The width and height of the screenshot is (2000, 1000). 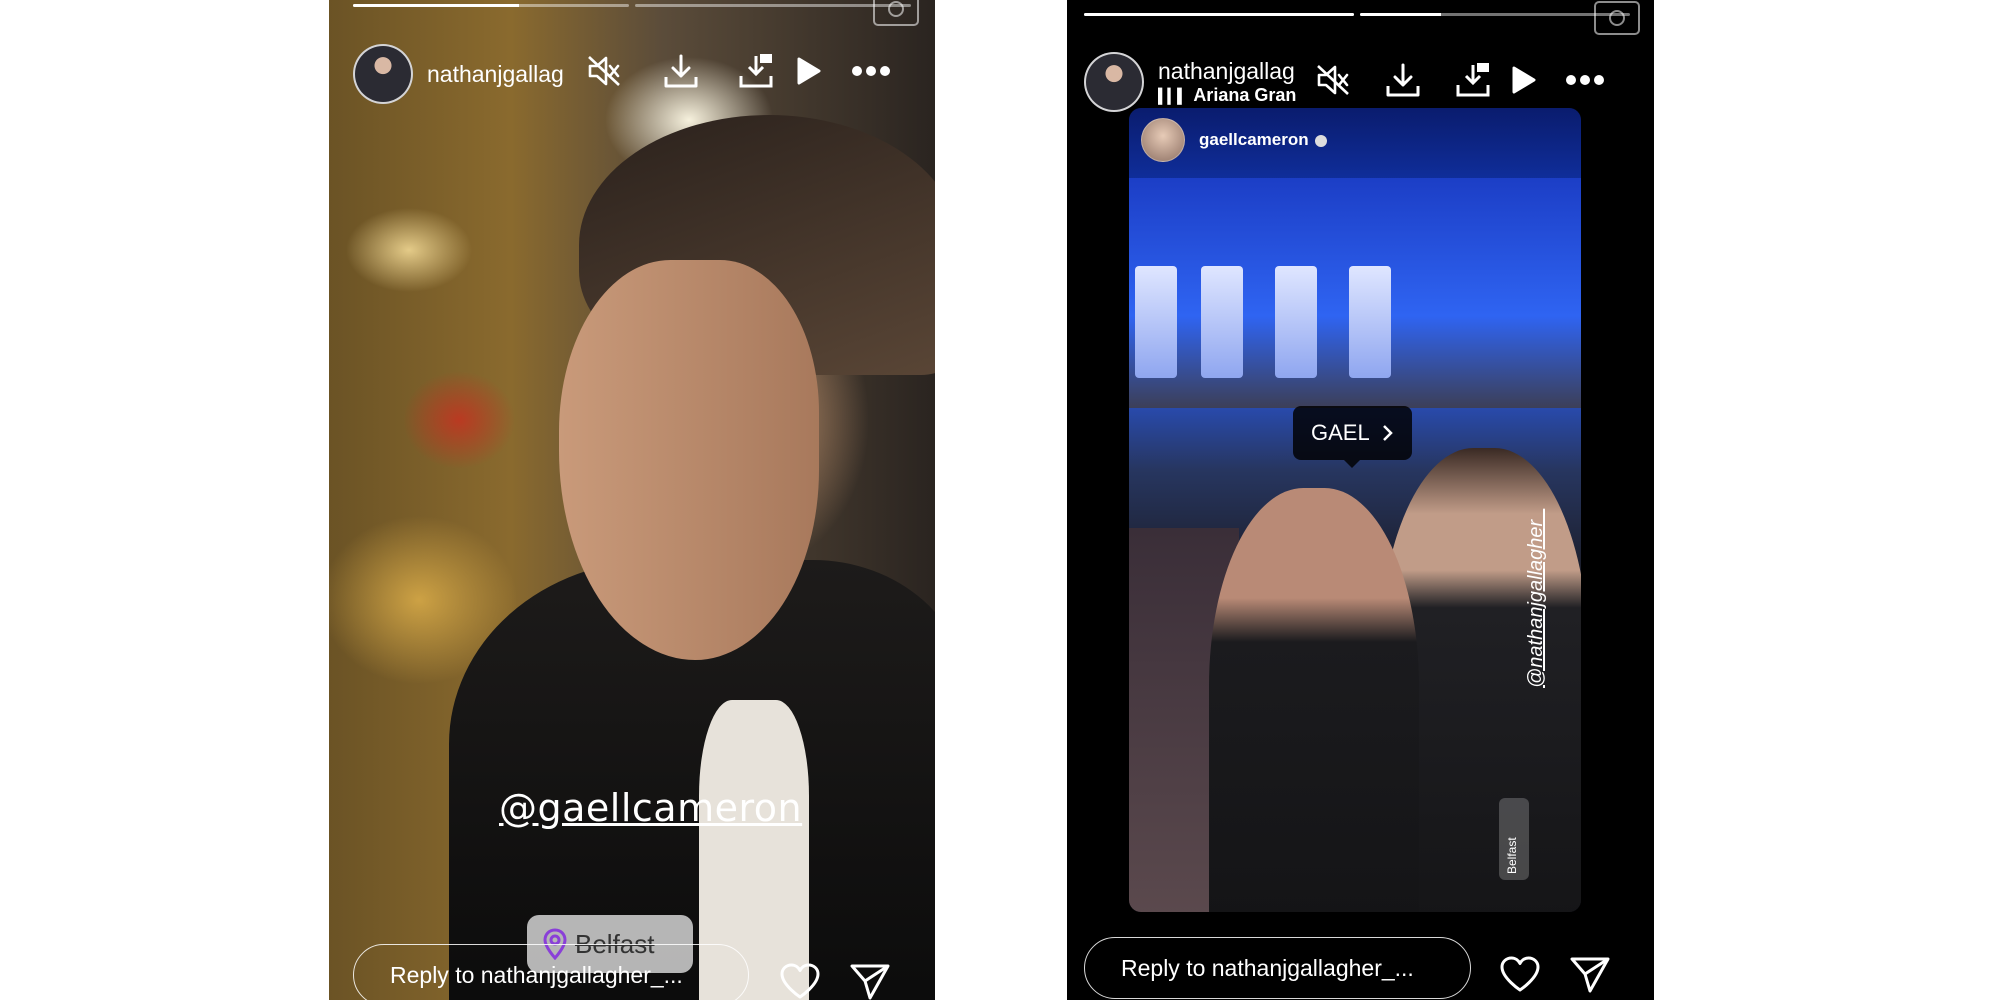 I want to click on shared-post-username: gaellcameron, so click(x=1263, y=140).